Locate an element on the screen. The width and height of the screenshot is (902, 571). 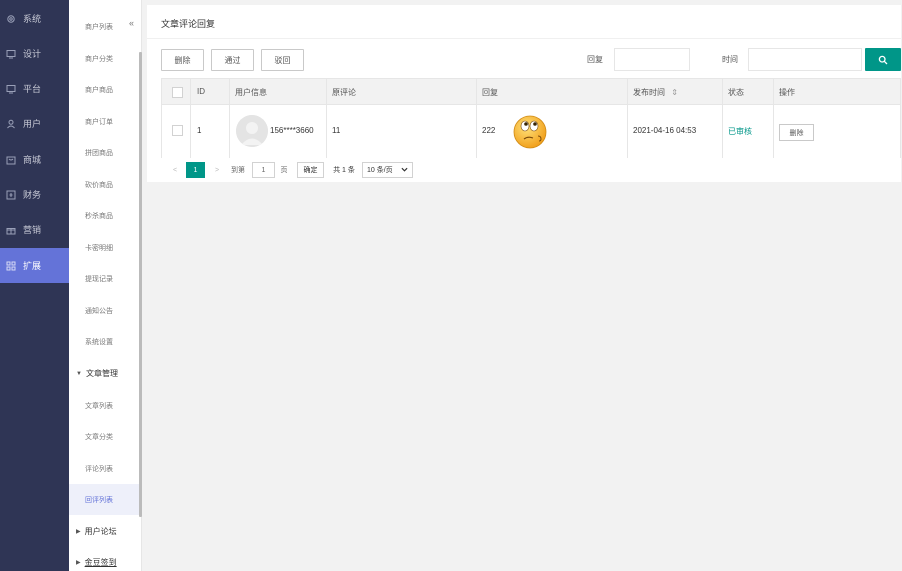
nav-item-design: 设计 is located at coordinates (34, 53).